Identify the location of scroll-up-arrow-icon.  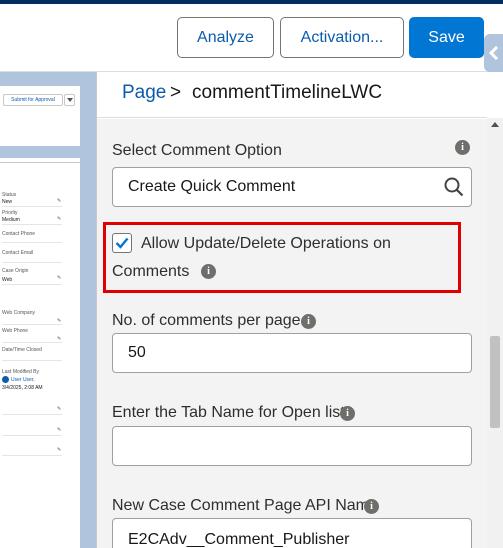
(495, 124).